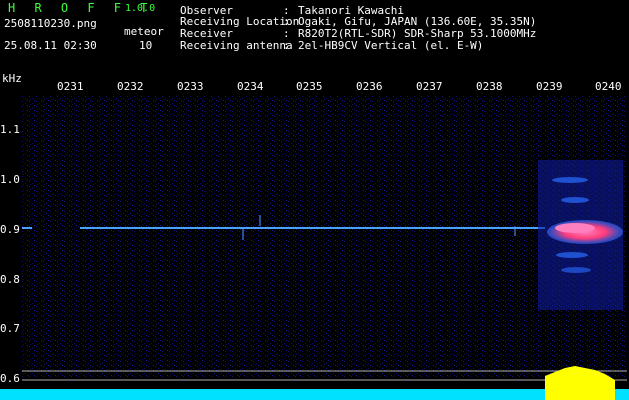 This screenshot has width=629, height=400. I want to click on y-tick-label: 1.1, so click(10, 129).